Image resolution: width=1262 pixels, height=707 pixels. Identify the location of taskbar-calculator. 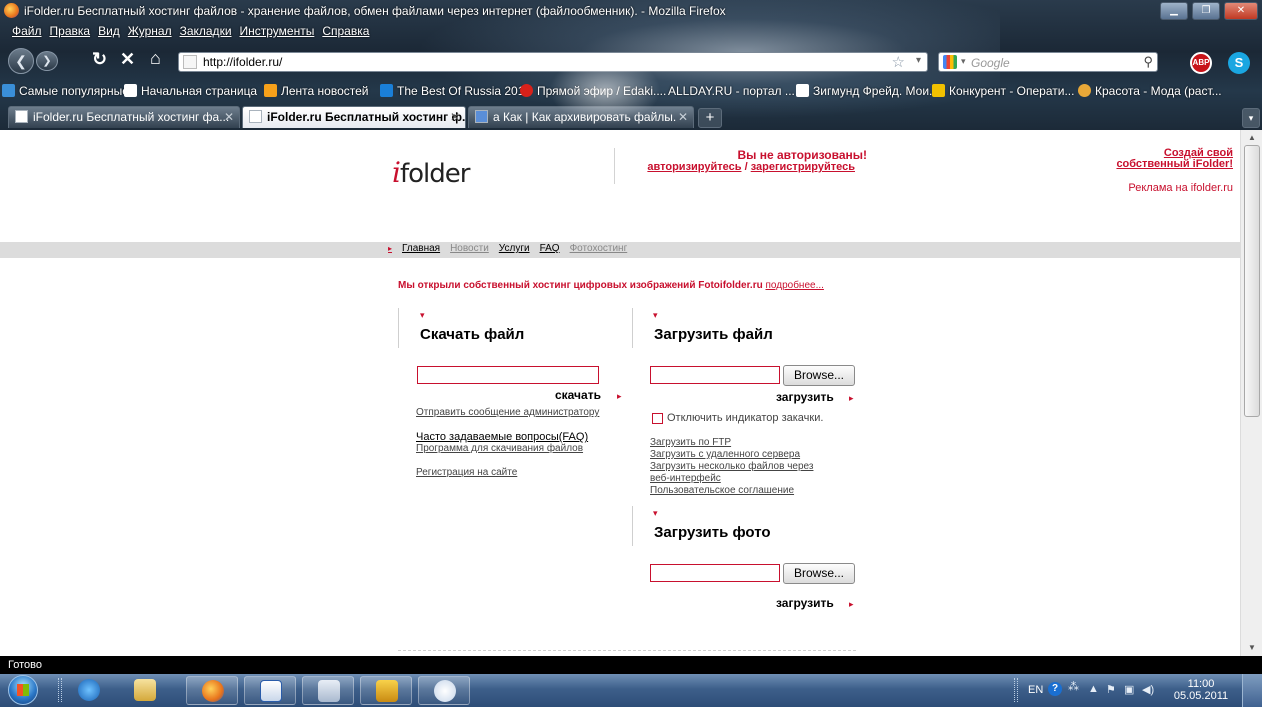
(328, 690).